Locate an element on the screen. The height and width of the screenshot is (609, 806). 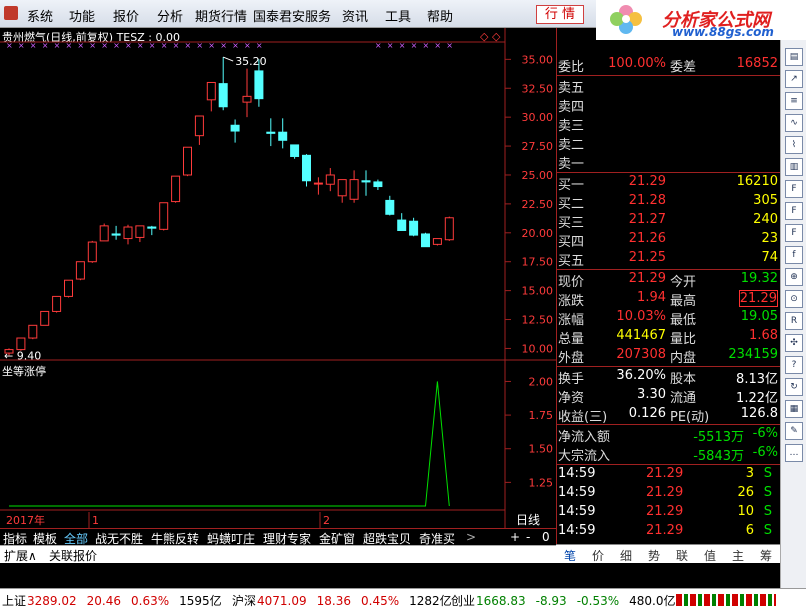
menu-system: 系统 is located at coordinates (40, 15).